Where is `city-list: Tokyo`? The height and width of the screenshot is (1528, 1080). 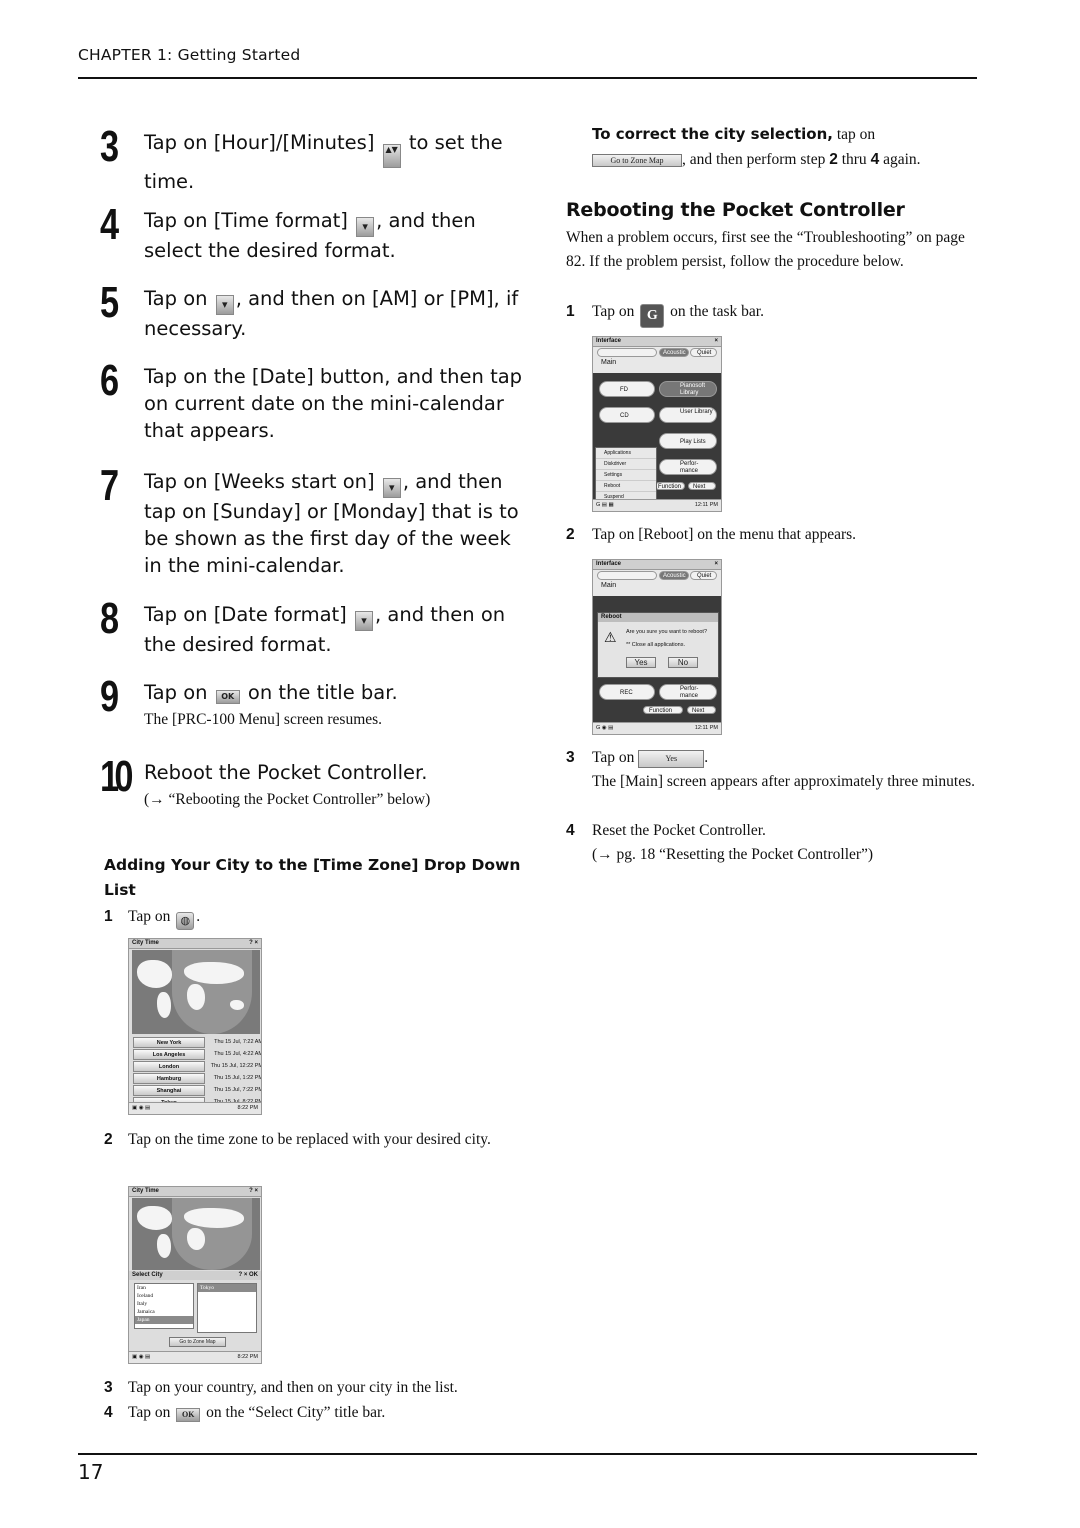
city-list: Tokyo is located at coordinates (227, 1308).